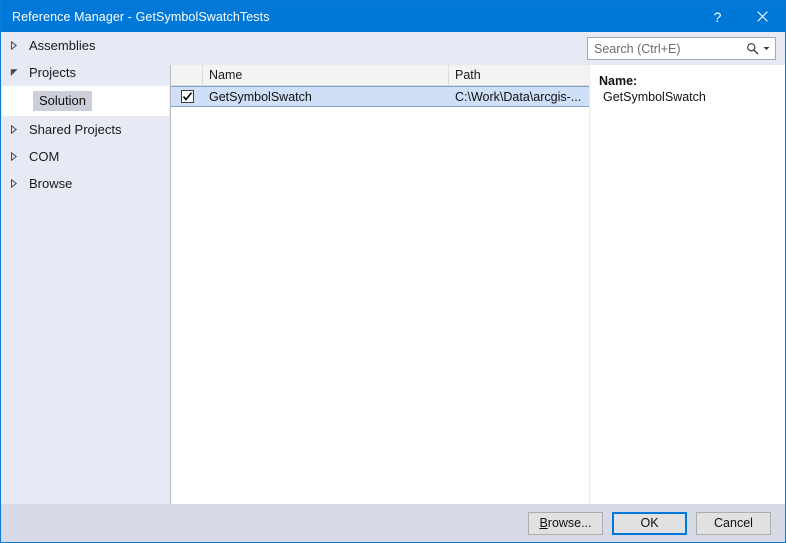  What do you see at coordinates (62, 45) in the screenshot?
I see `sidebar-item-label: Assemblies` at bounding box center [62, 45].